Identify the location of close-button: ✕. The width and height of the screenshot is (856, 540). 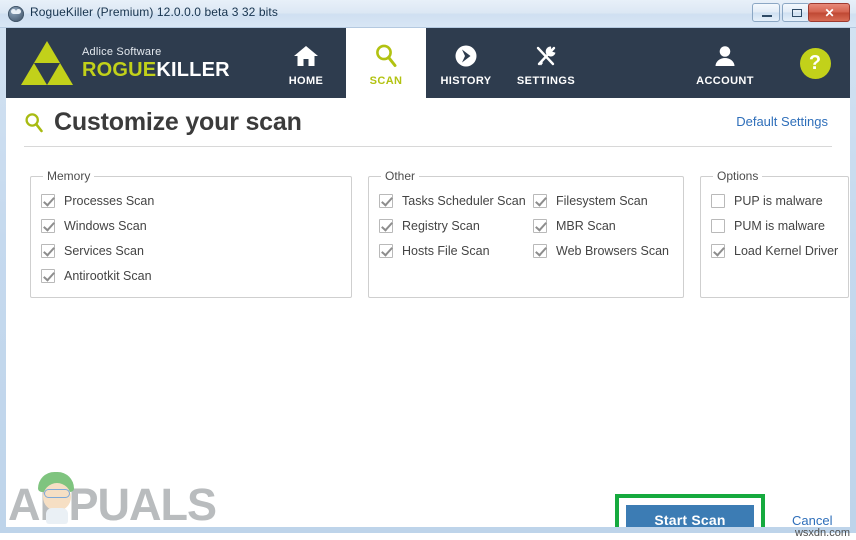
(829, 12).